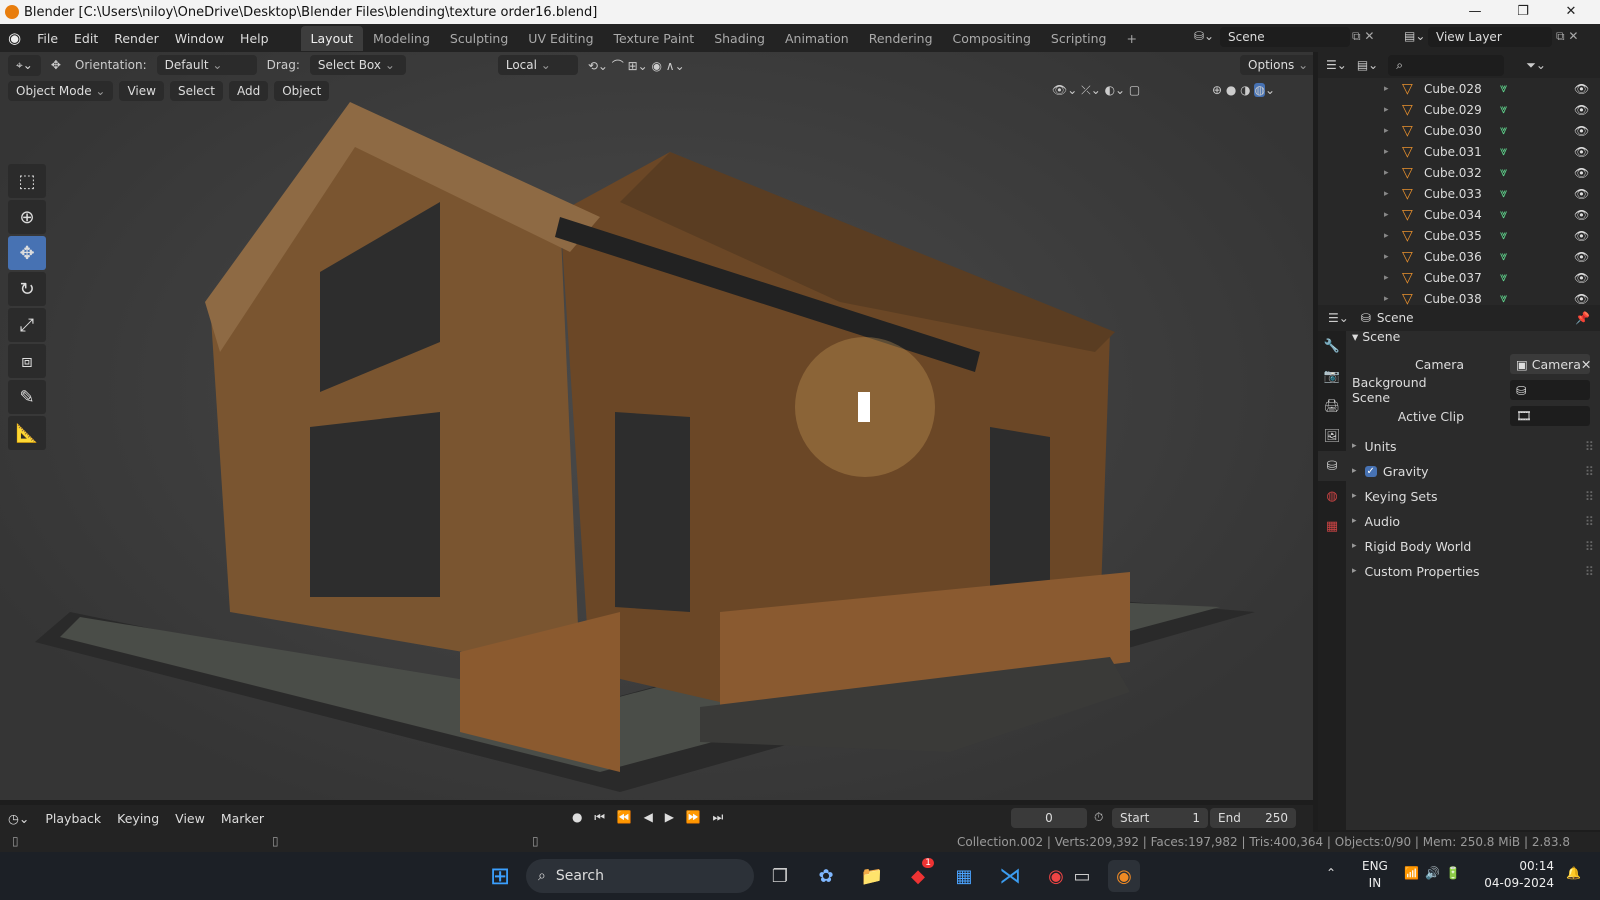  I want to click on select-box-icon: ⬚, so click(27, 181).